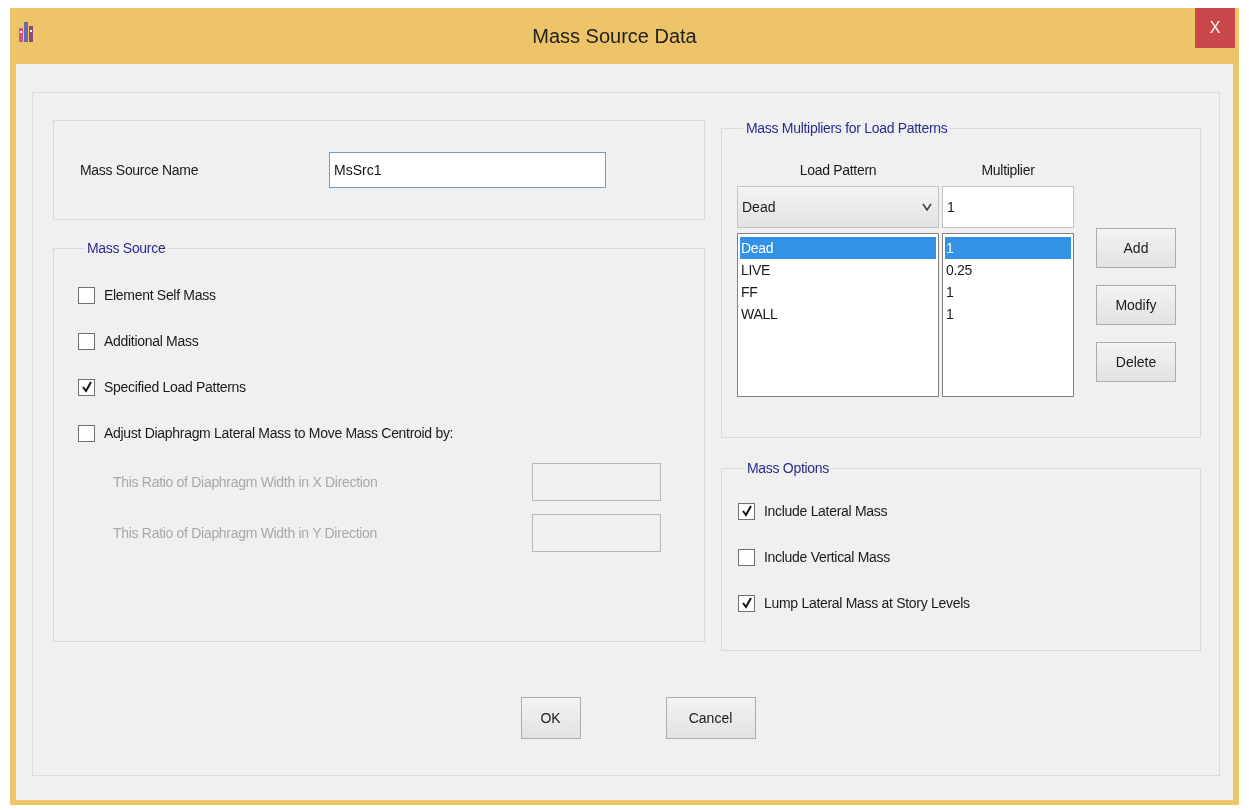 This screenshot has height=810, width=1249. Describe the element at coordinates (1136, 362) in the screenshot. I see `action-button: Delete` at that location.